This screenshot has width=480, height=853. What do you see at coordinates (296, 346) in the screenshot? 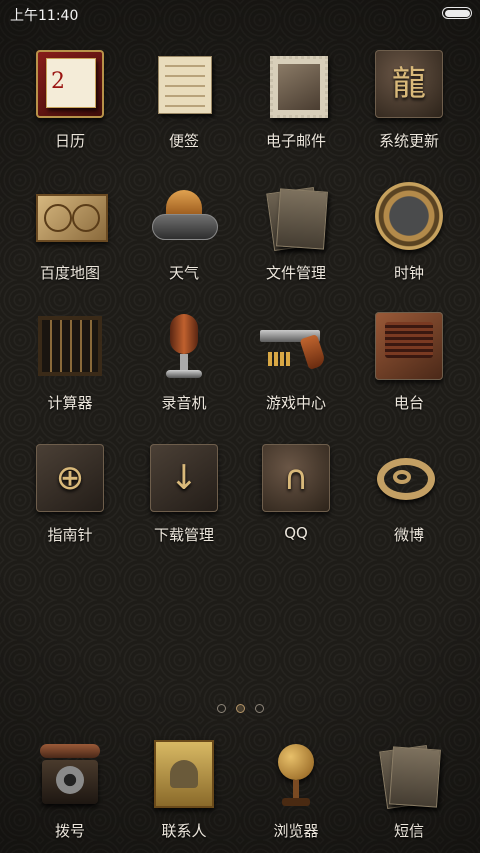
I see `revolver-icon` at bounding box center [296, 346].